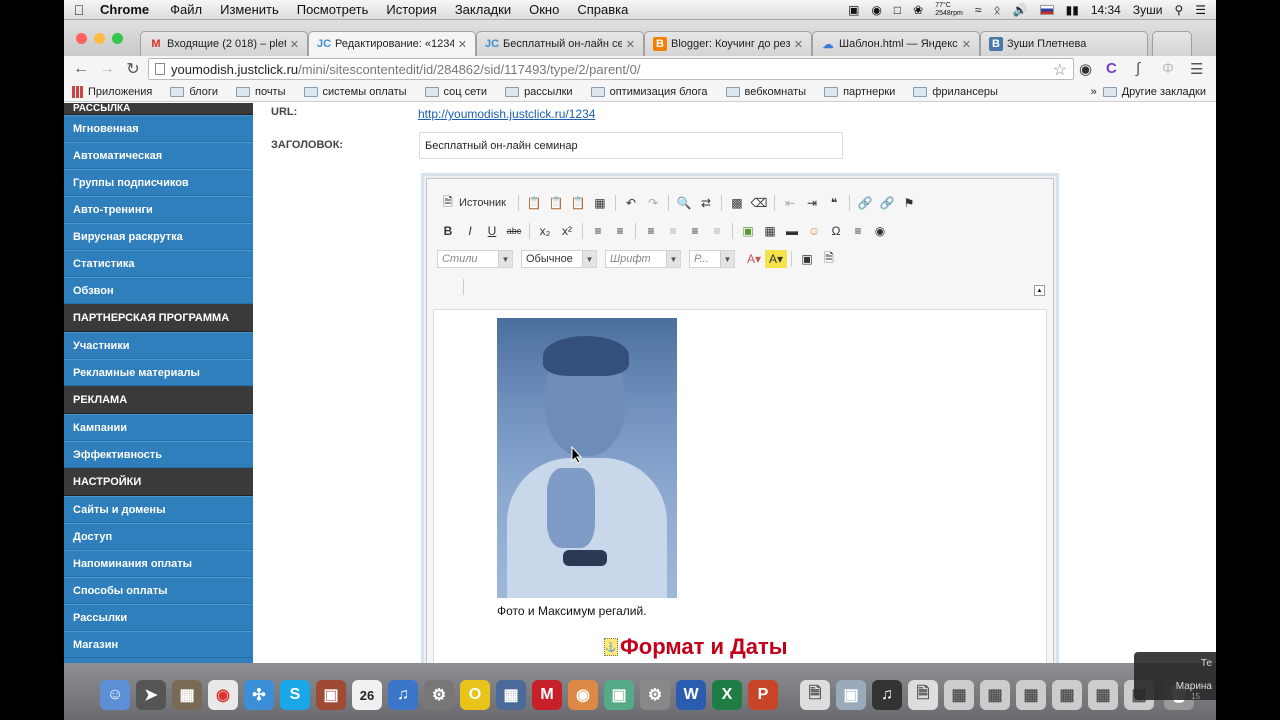  What do you see at coordinates (651, 231) in the screenshot?
I see `align-left-icon: ≡` at bounding box center [651, 231].